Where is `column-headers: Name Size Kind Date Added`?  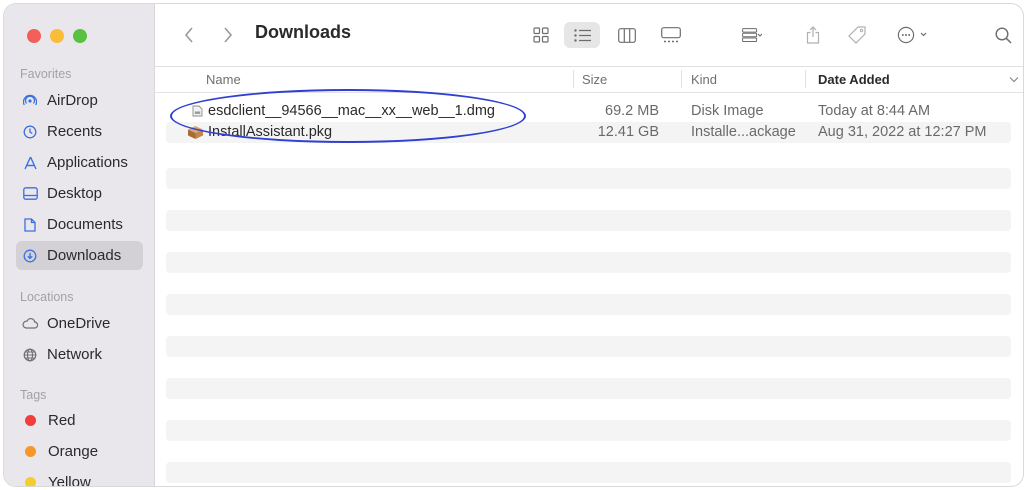
column-headers: Name Size Kind Date Added is located at coordinates (588, 79).